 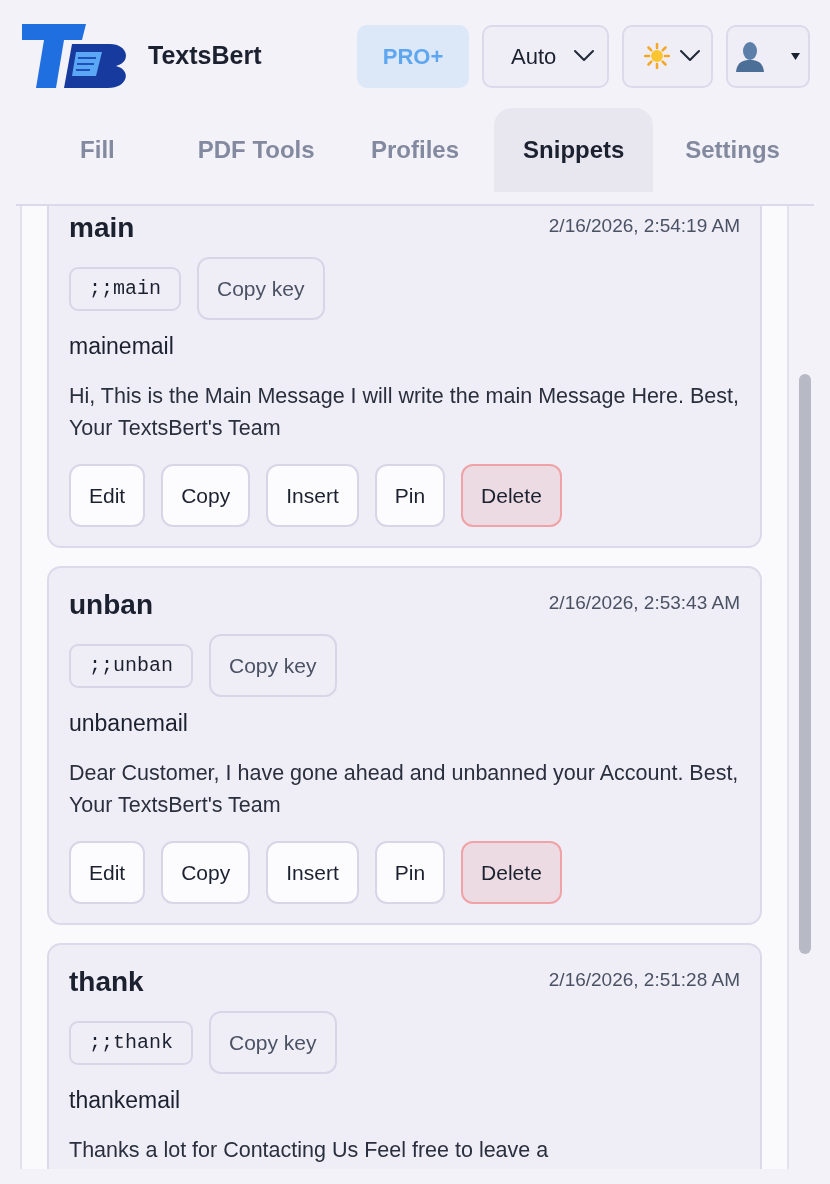 I want to click on account-menu, so click(x=768, y=56).